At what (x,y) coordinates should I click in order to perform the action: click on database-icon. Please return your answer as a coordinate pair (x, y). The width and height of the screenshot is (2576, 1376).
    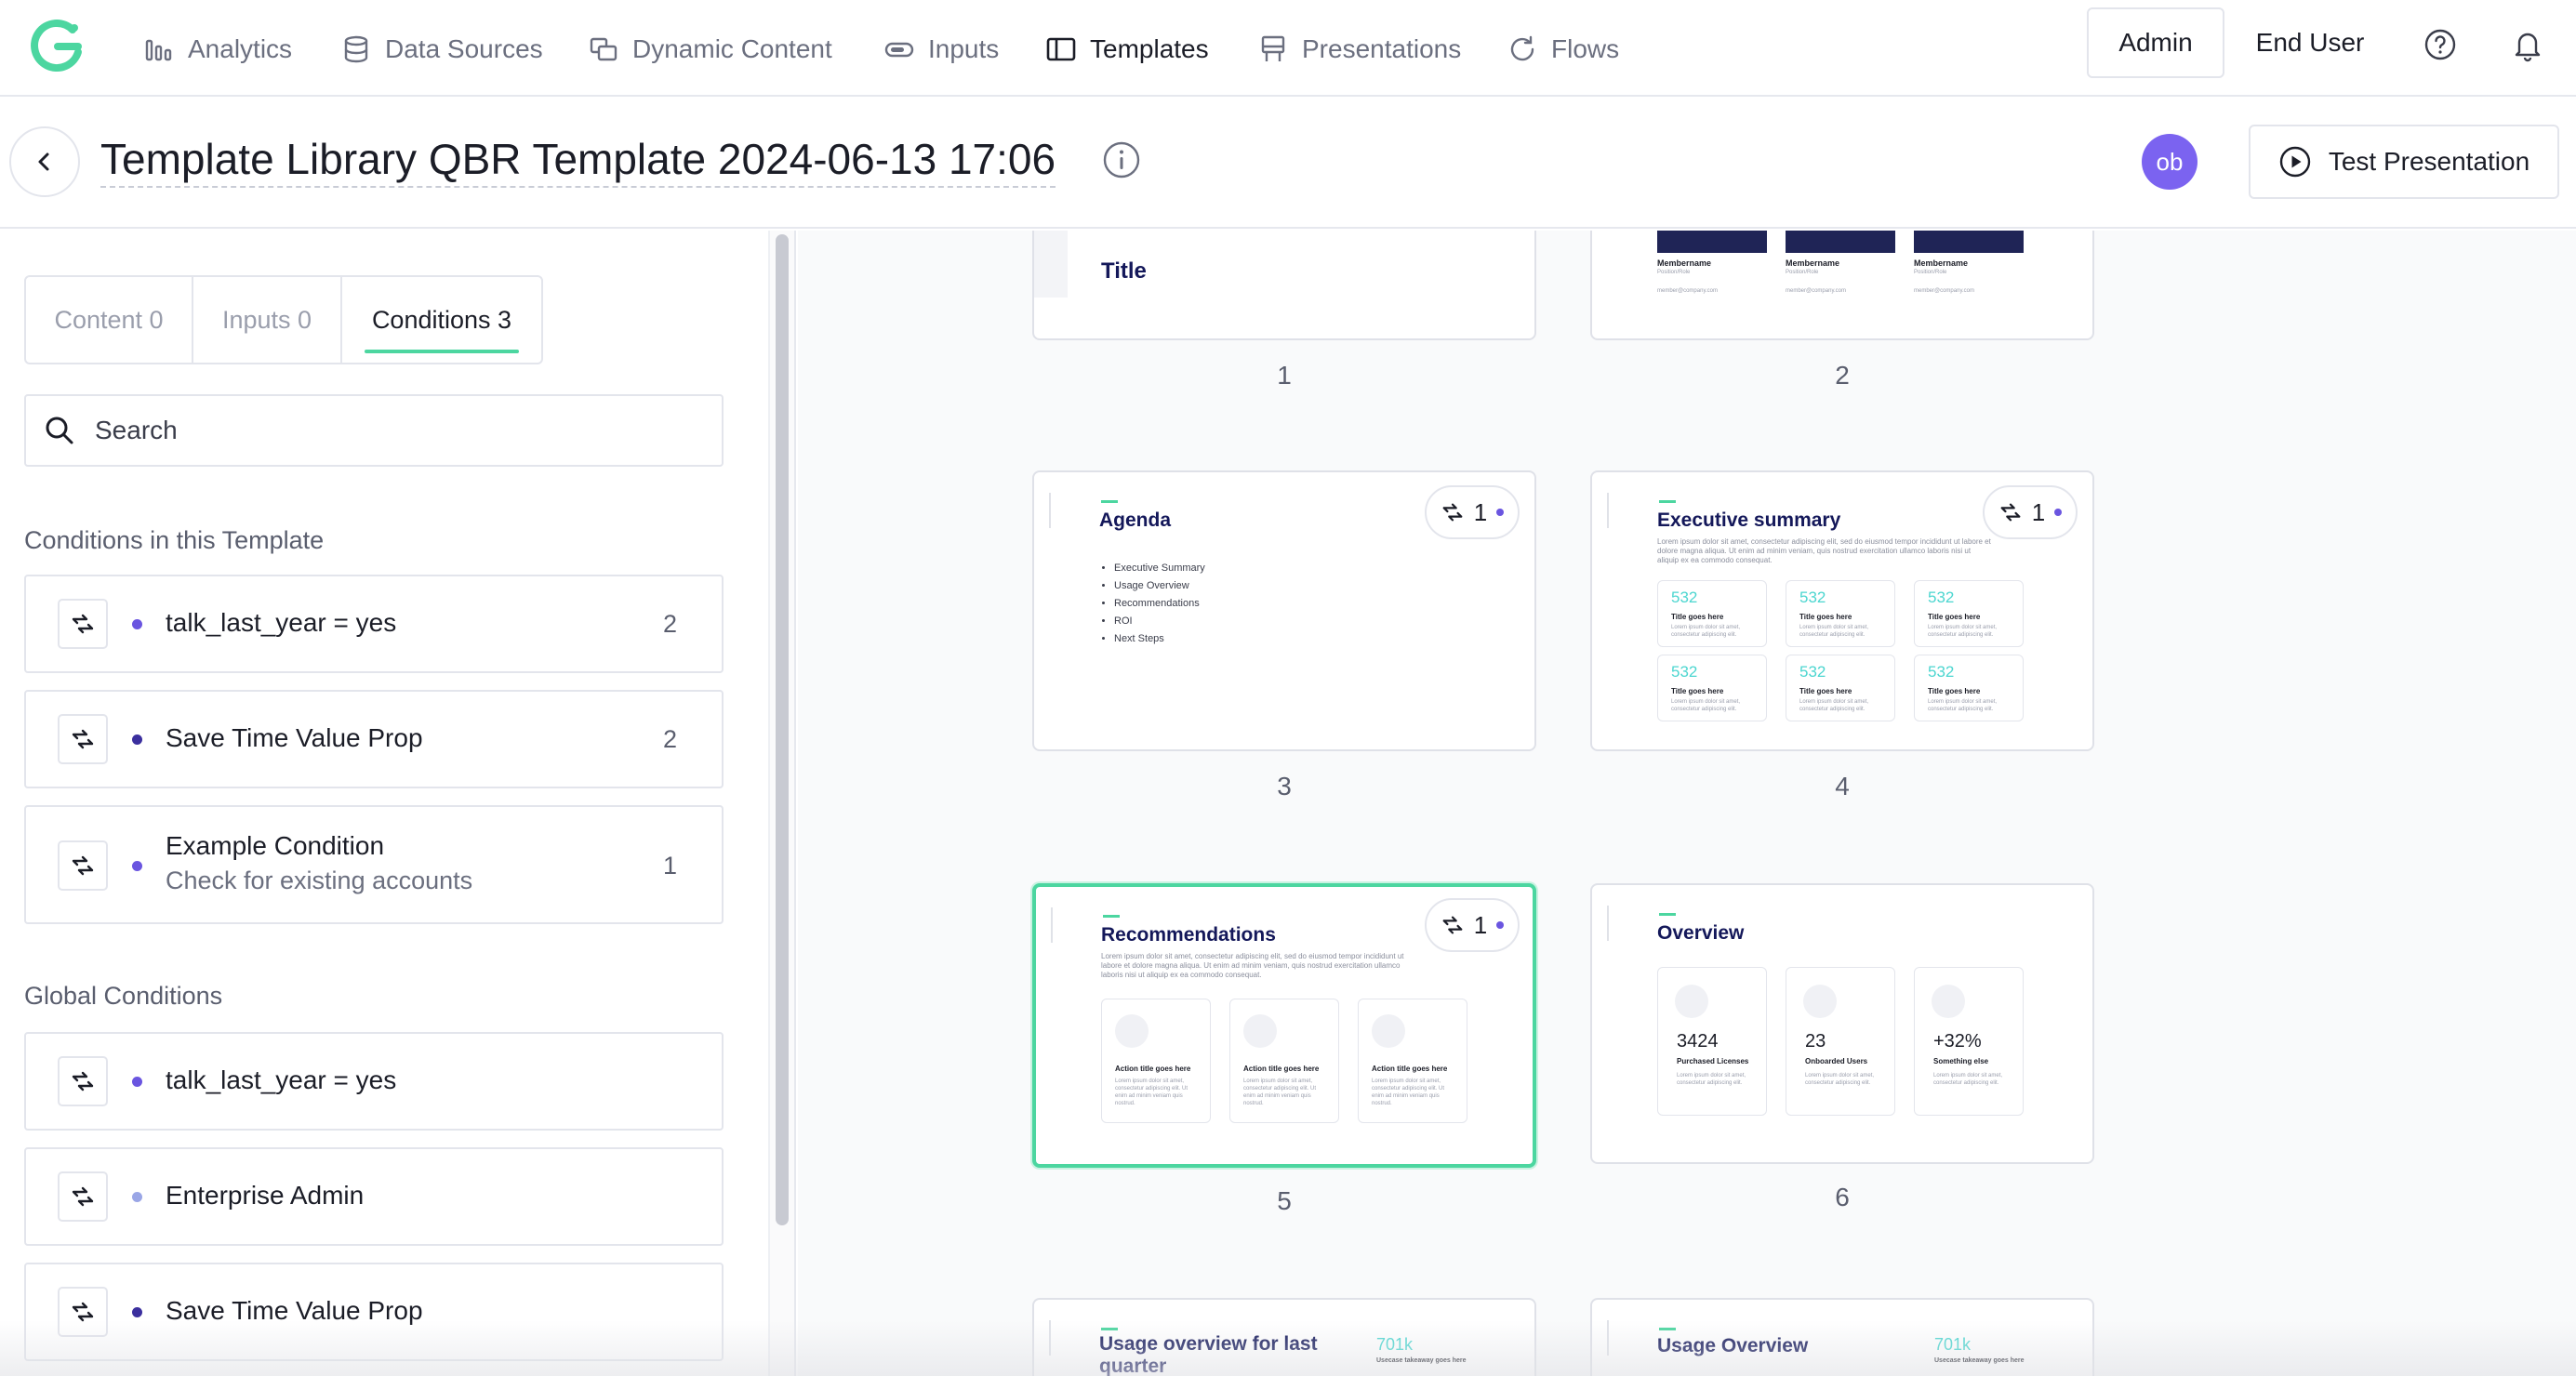
    Looking at the image, I should click on (356, 49).